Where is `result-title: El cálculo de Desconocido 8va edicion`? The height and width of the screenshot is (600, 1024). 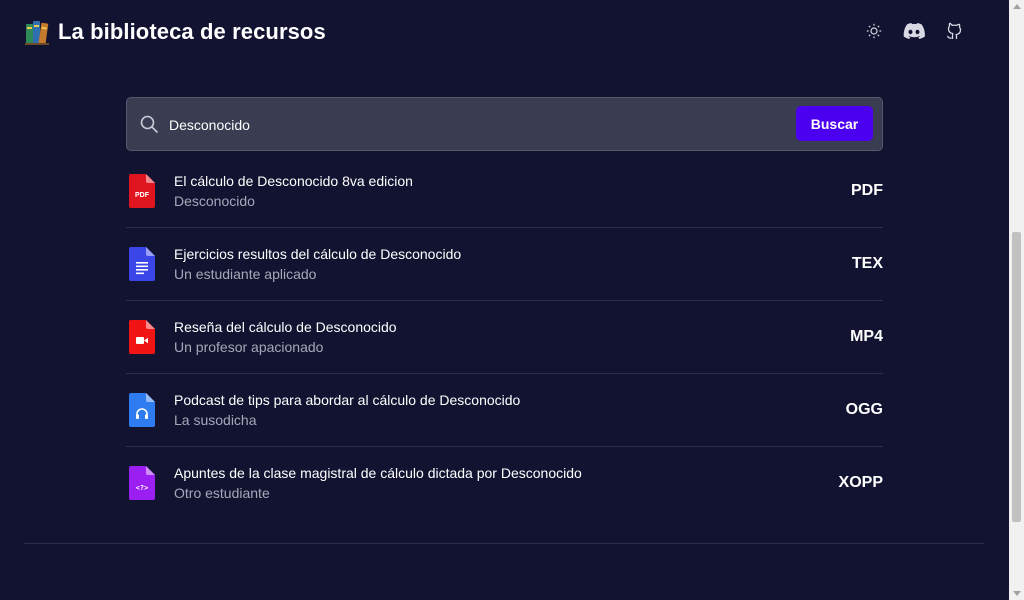 result-title: El cálculo de Desconocido 8va edicion is located at coordinates (293, 181).